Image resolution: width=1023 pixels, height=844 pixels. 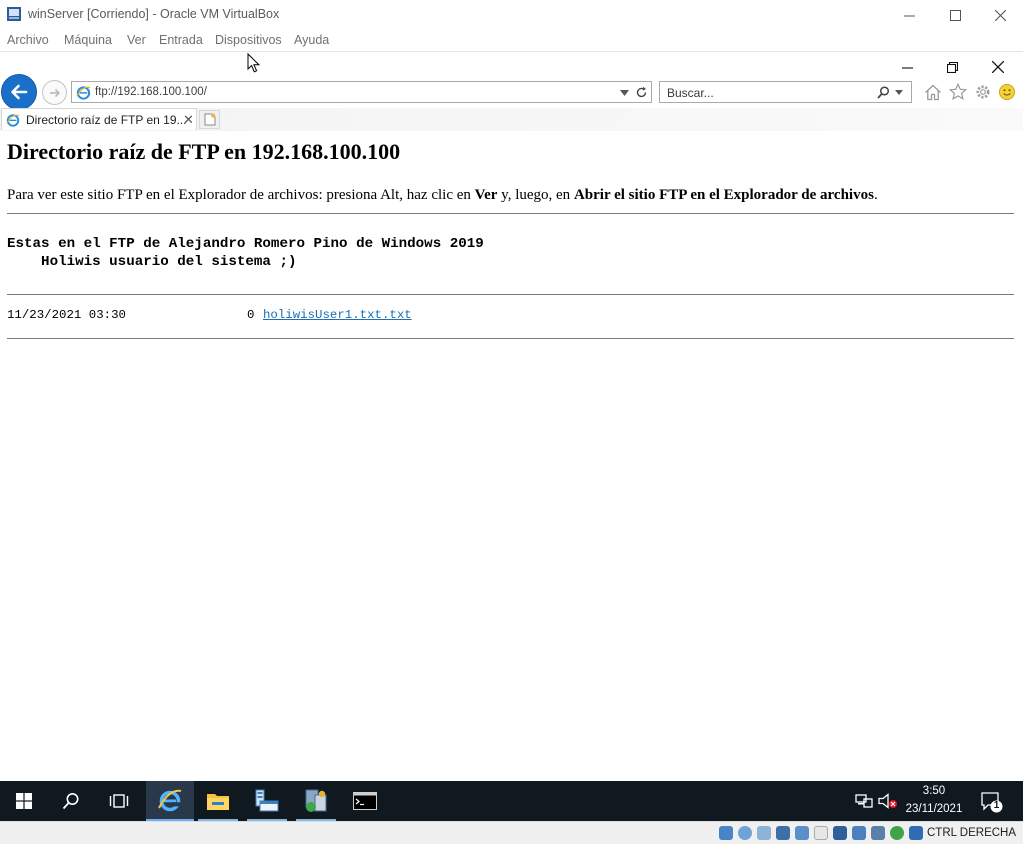 What do you see at coordinates (783, 833) in the screenshot?
I see `network-adapter-icon` at bounding box center [783, 833].